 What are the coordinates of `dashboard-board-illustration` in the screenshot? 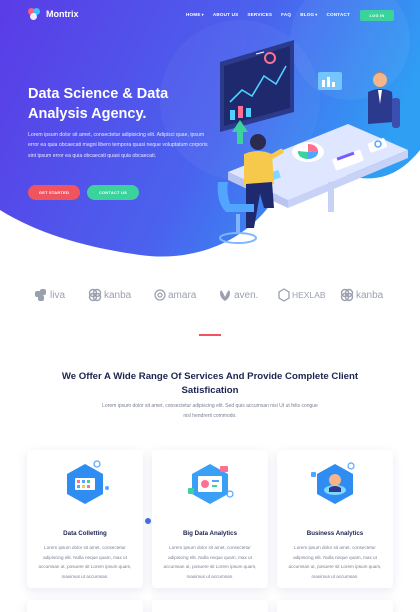 It's located at (257, 86).